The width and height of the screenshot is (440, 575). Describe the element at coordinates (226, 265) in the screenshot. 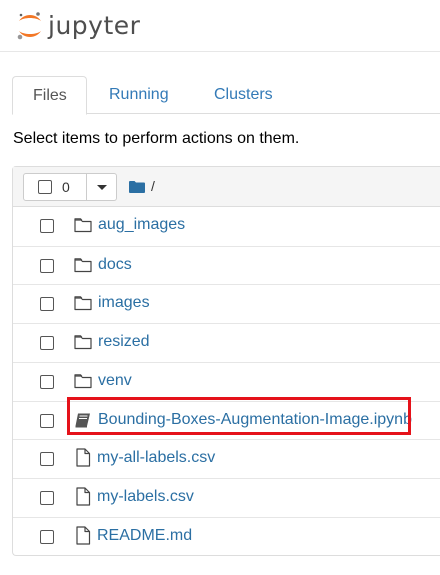

I see `file-row: docs` at that location.